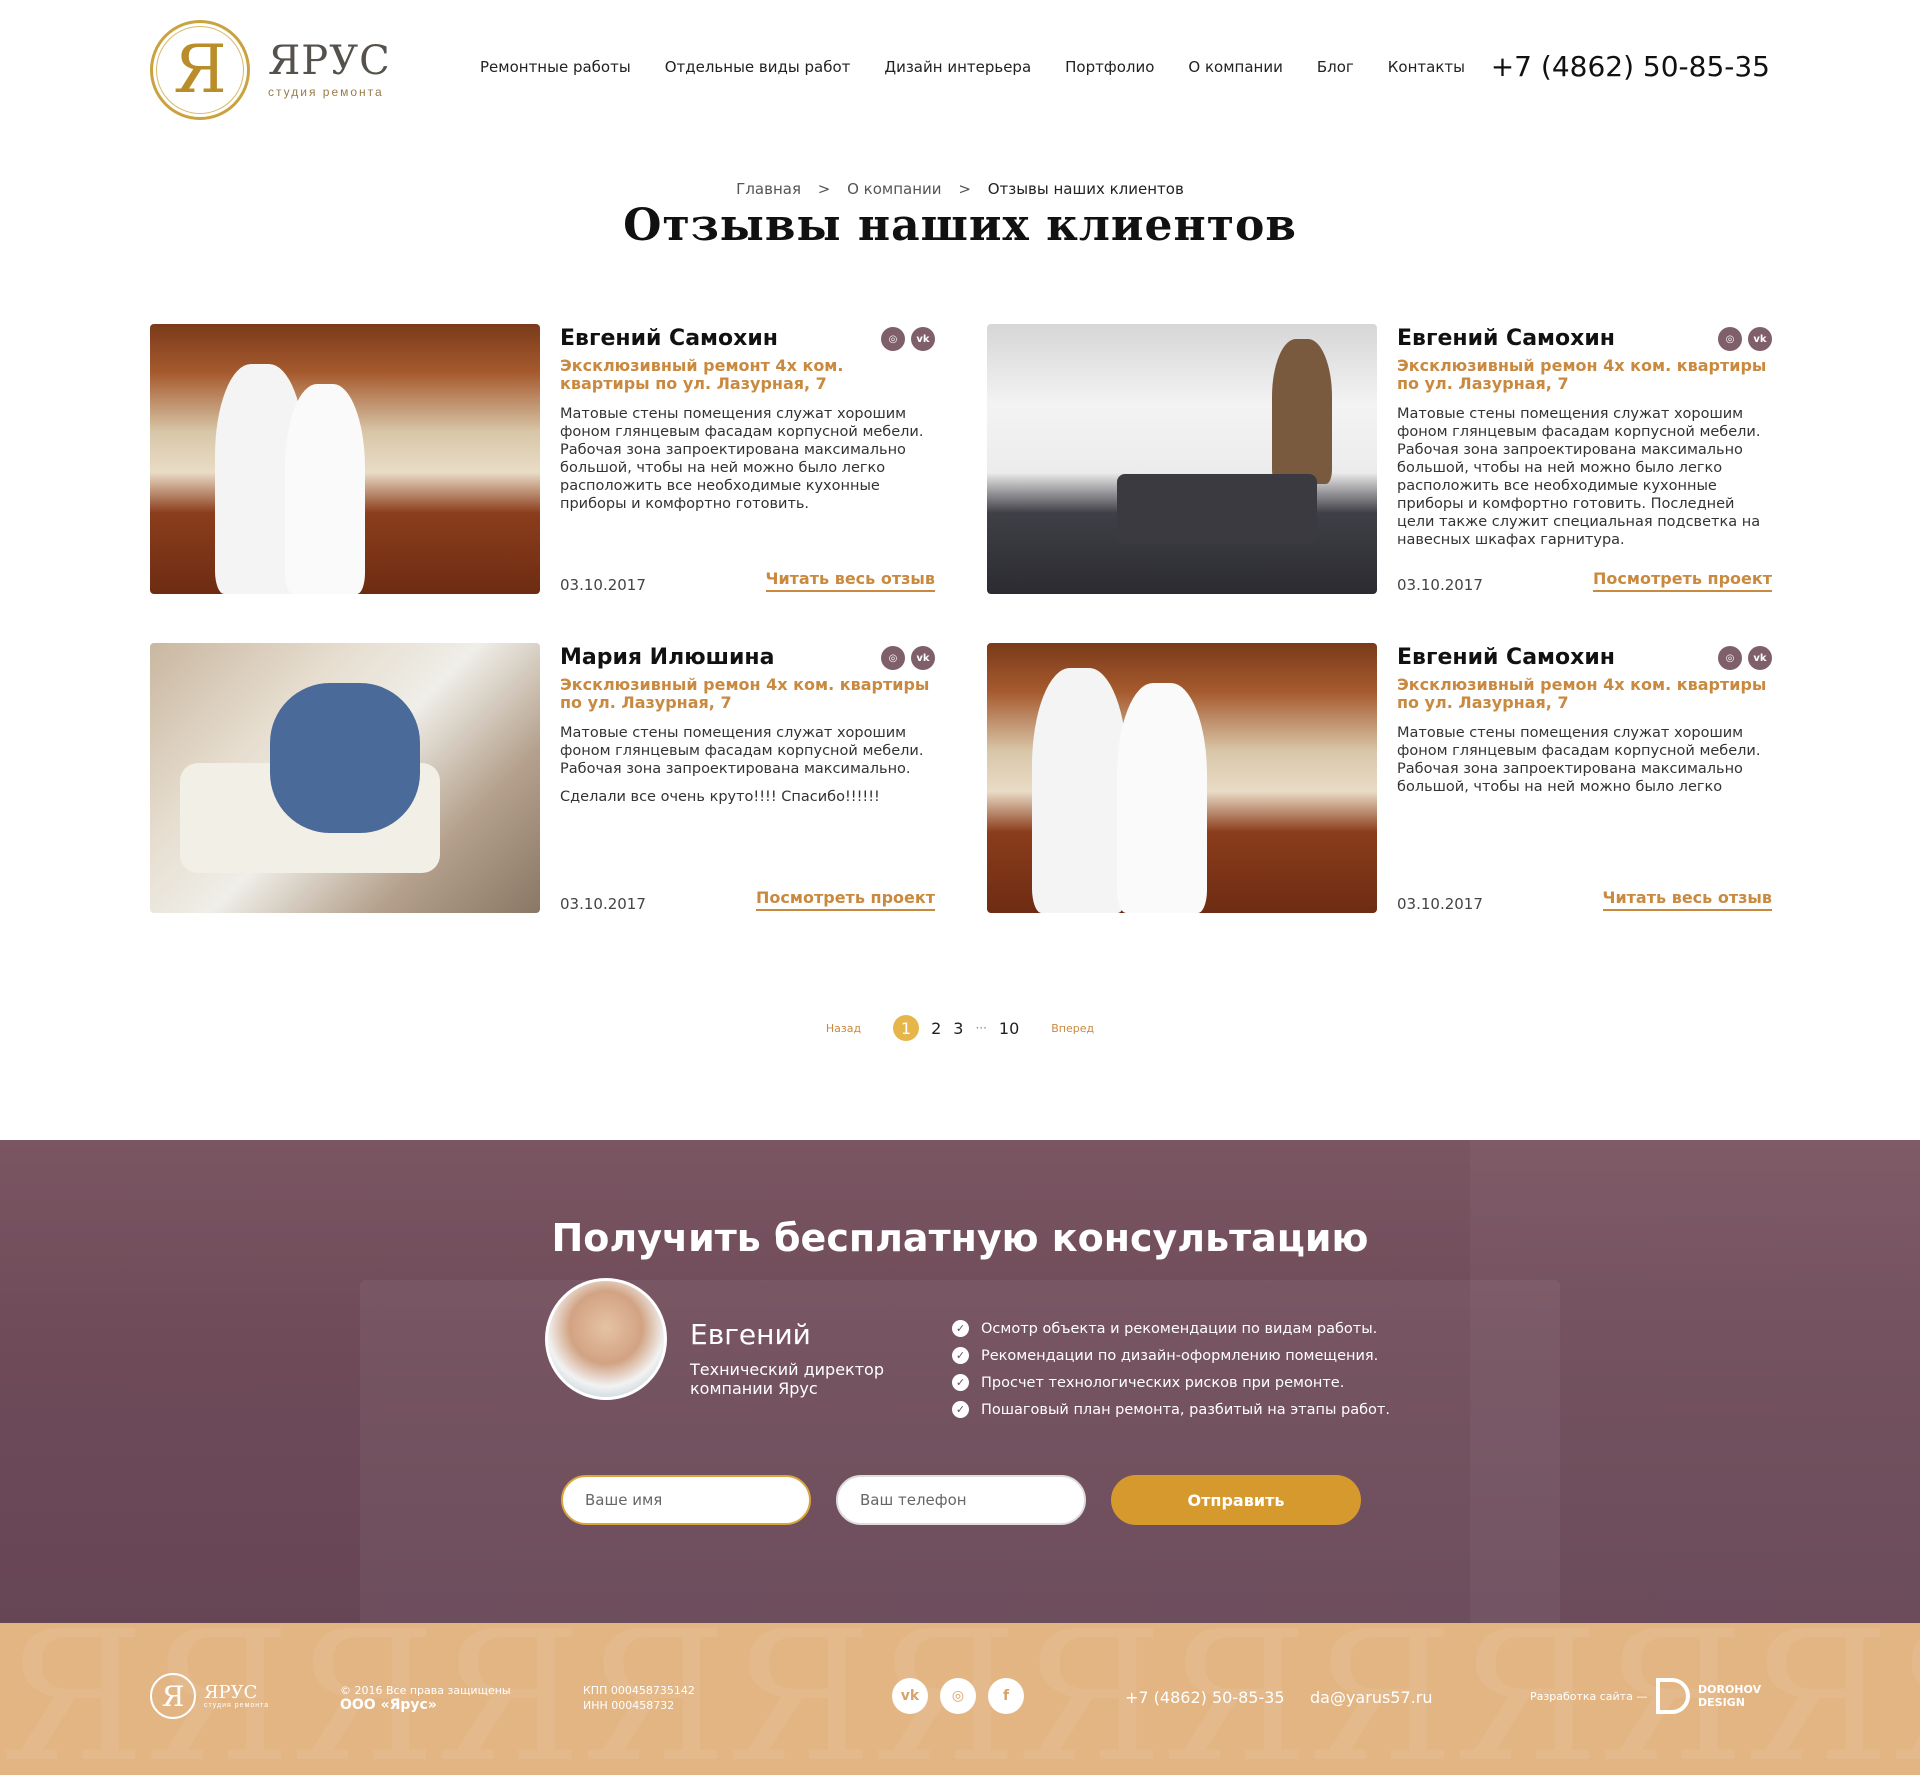  I want to click on pagination-prev: Назад, so click(843, 1028).